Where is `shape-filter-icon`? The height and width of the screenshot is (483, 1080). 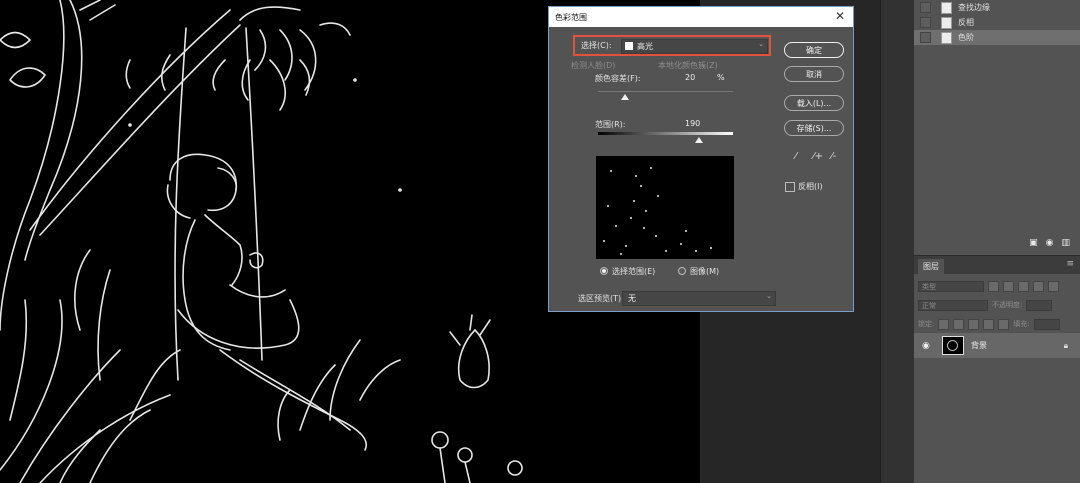 shape-filter-icon is located at coordinates (1038, 286).